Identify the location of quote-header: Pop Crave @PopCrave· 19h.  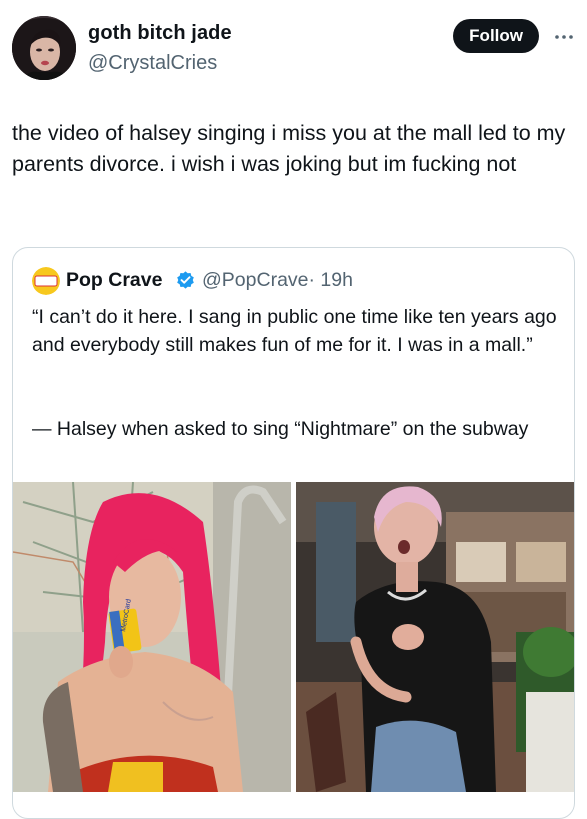
(292, 281).